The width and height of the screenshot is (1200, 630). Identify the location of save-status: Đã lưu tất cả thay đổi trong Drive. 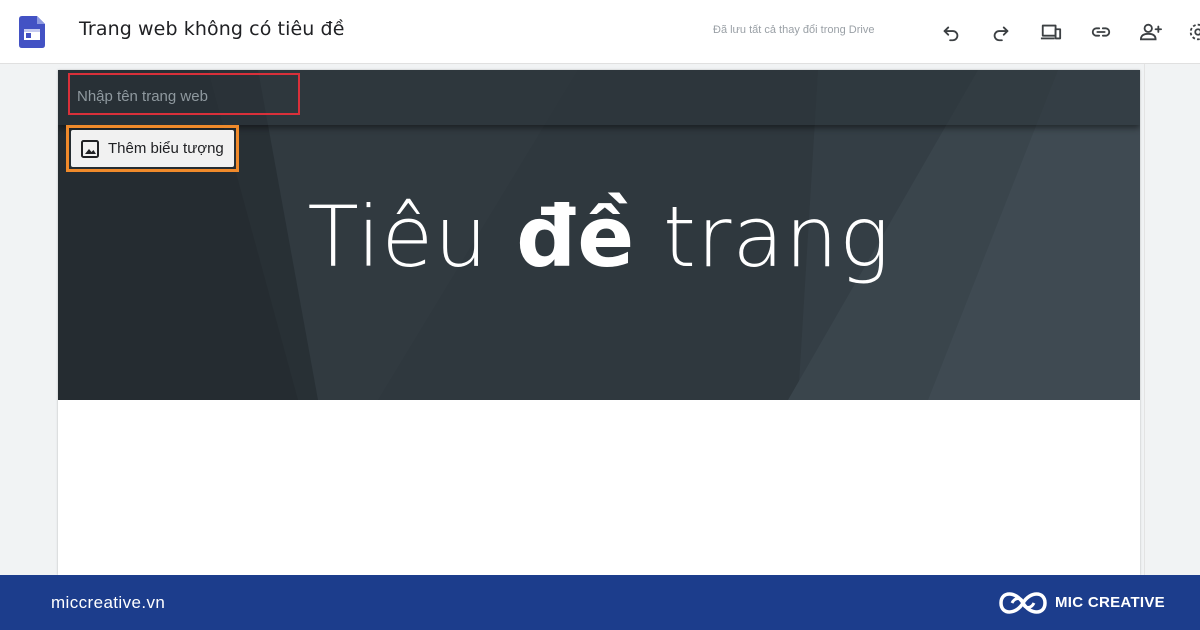
(794, 30).